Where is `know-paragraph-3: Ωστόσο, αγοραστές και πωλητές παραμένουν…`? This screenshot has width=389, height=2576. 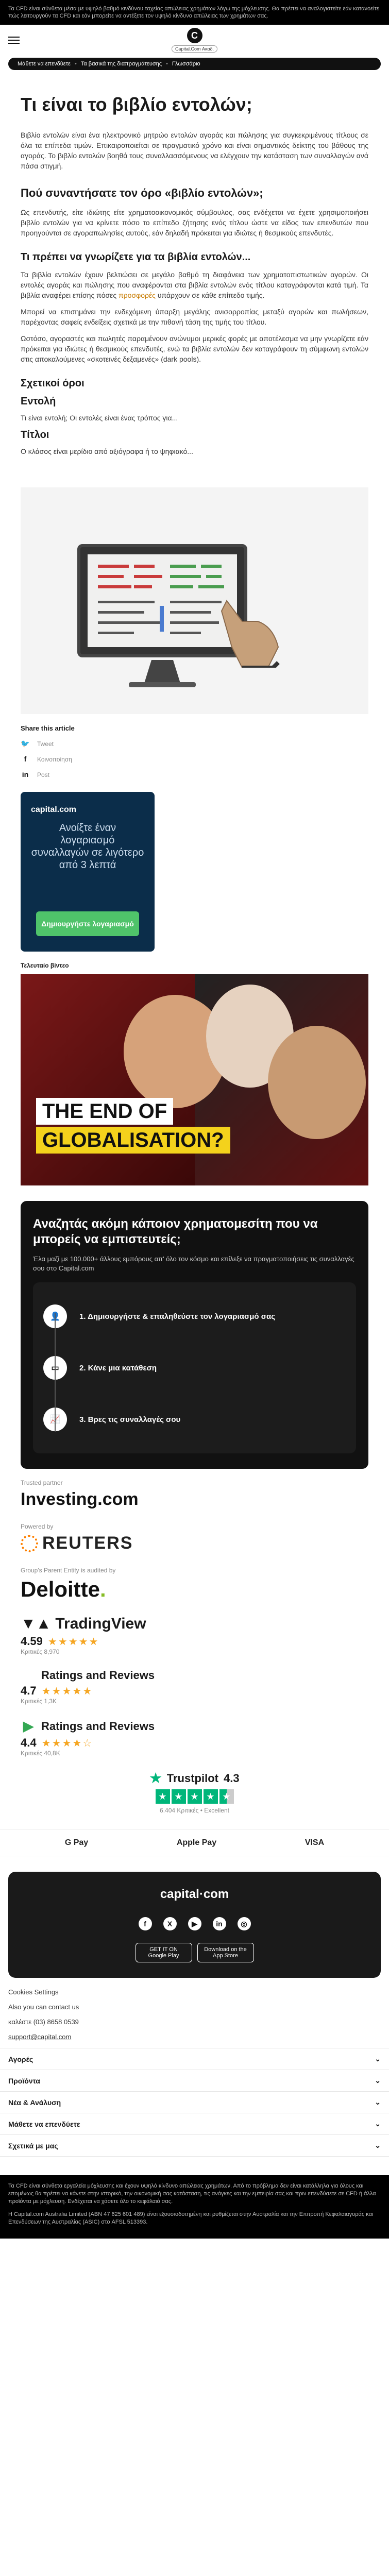
know-paragraph-3: Ωστόσο, αγοραστές και πωλητές παραμένουν… is located at coordinates (194, 348).